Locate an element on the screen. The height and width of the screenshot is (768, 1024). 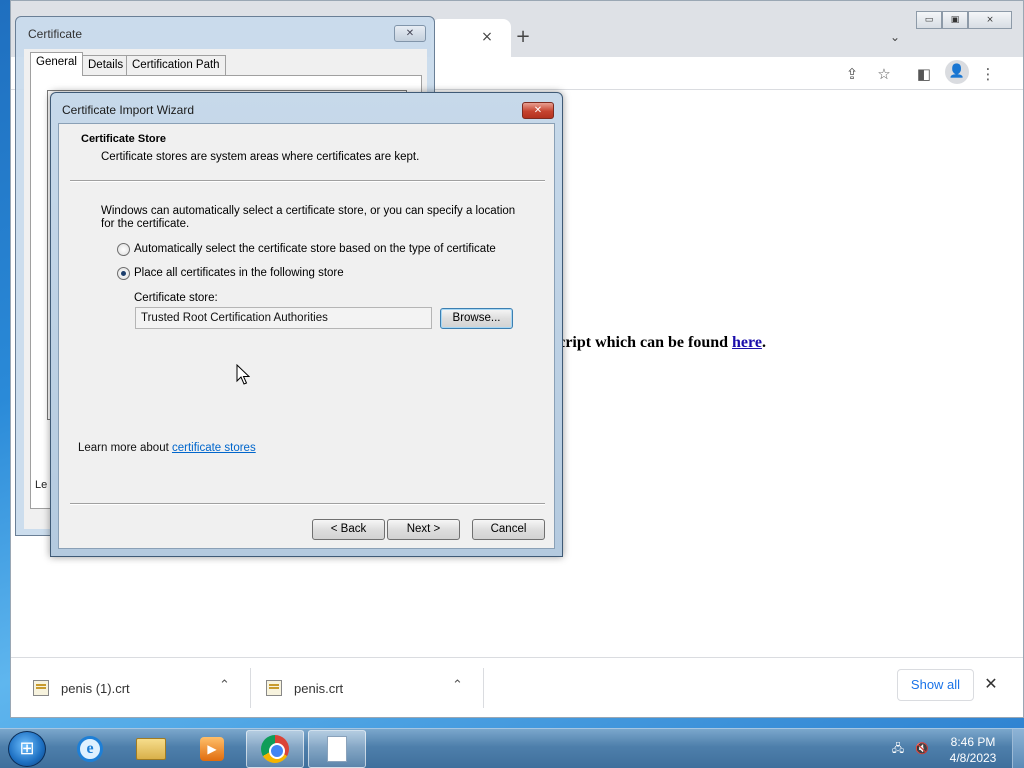
mouse-cursor-icon is located at coordinates (243, 374).